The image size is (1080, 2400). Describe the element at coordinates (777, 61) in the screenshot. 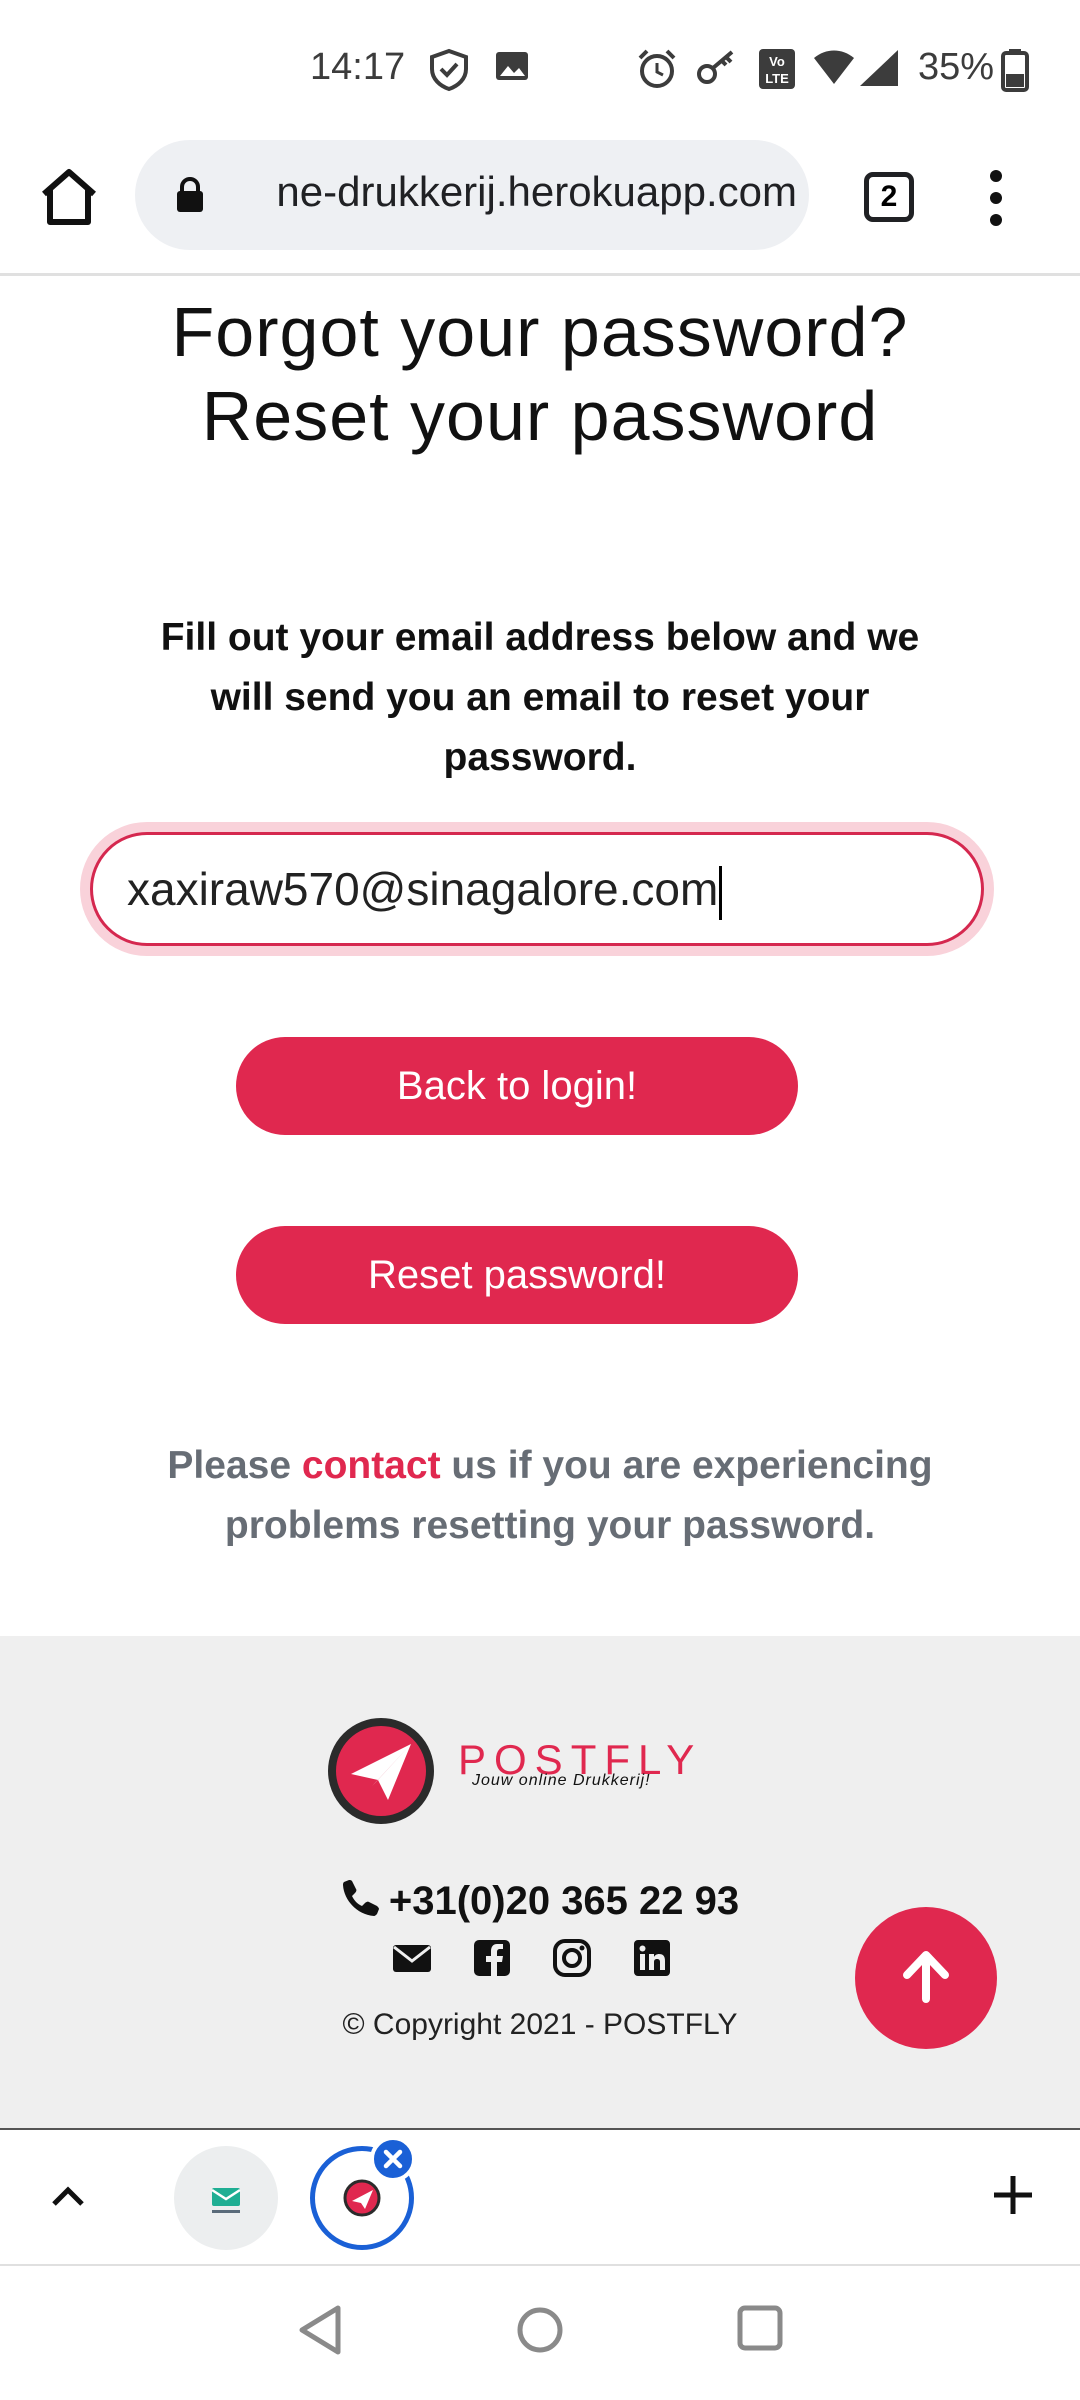

I see `svg-text: Vo` at that location.